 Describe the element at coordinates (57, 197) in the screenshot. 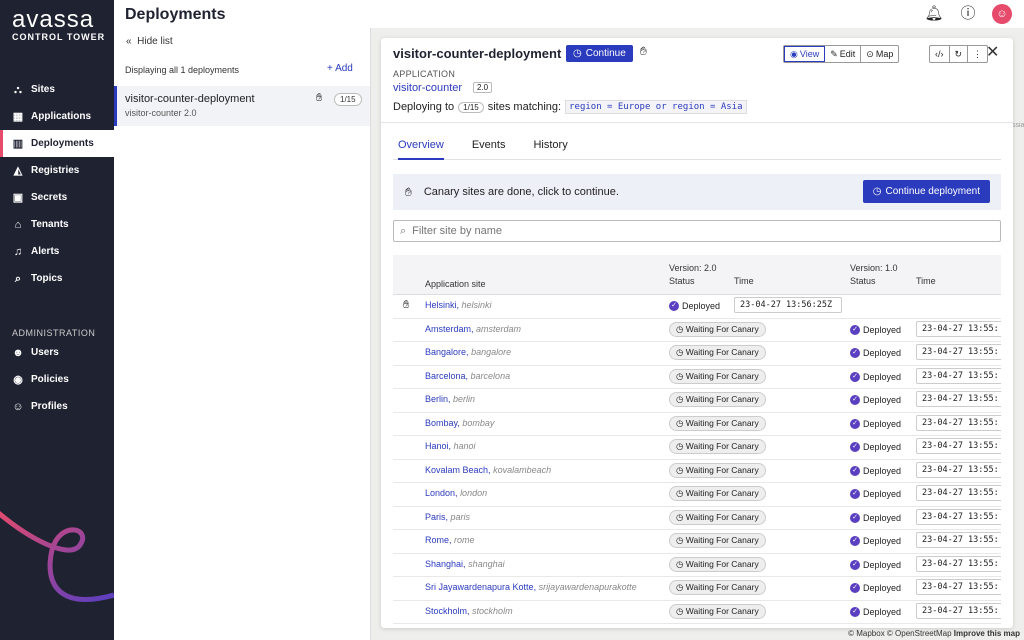

I see `sidebar-item-secrets: ▣ Secrets` at that location.